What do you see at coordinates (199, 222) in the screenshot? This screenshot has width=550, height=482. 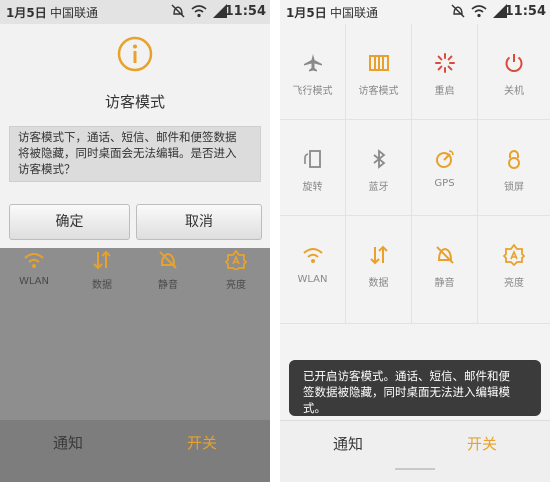 I see `cancel-button: 取消` at bounding box center [199, 222].